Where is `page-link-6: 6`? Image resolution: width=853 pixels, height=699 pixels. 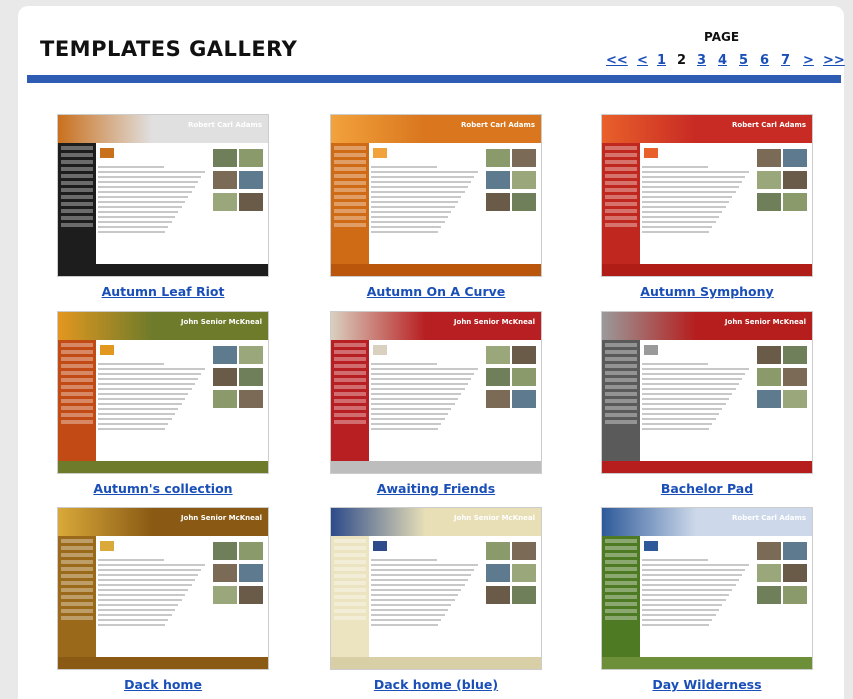 page-link-6: 6 is located at coordinates (764, 60).